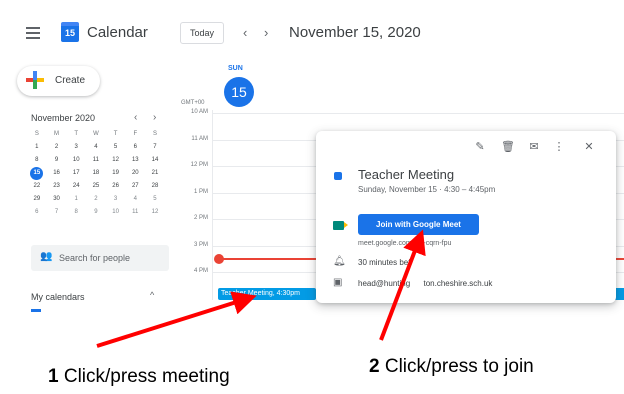  I want to click on time-label: 3 PM, so click(200, 244).